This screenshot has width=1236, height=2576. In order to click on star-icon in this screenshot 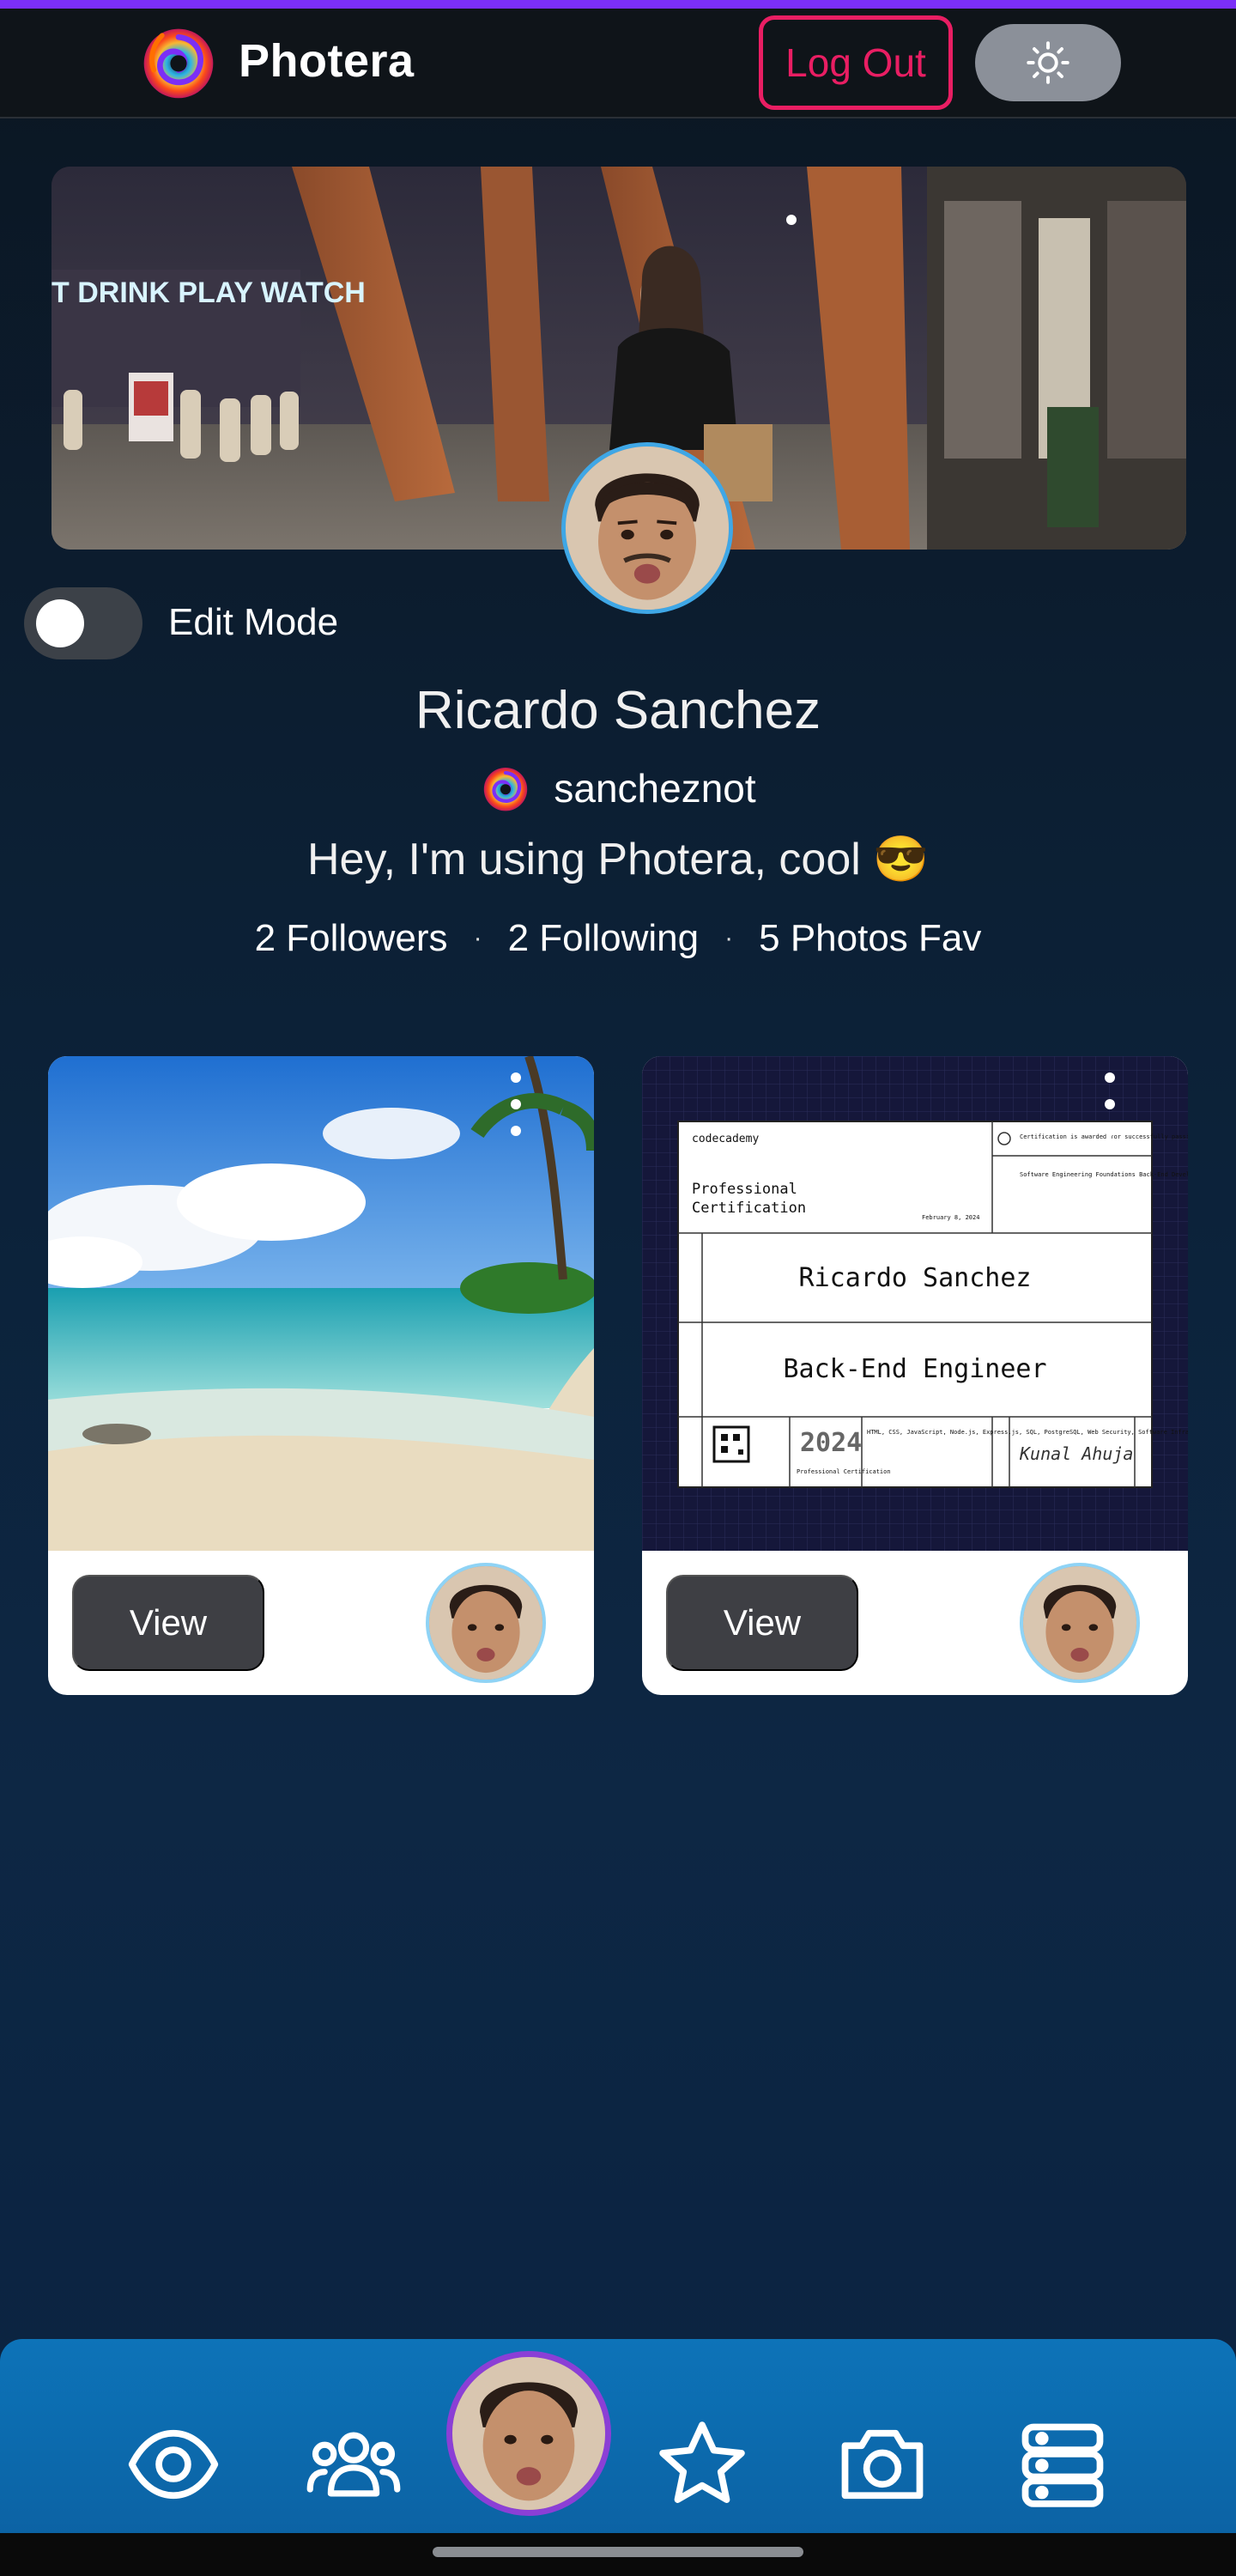, I will do `click(702, 2464)`.